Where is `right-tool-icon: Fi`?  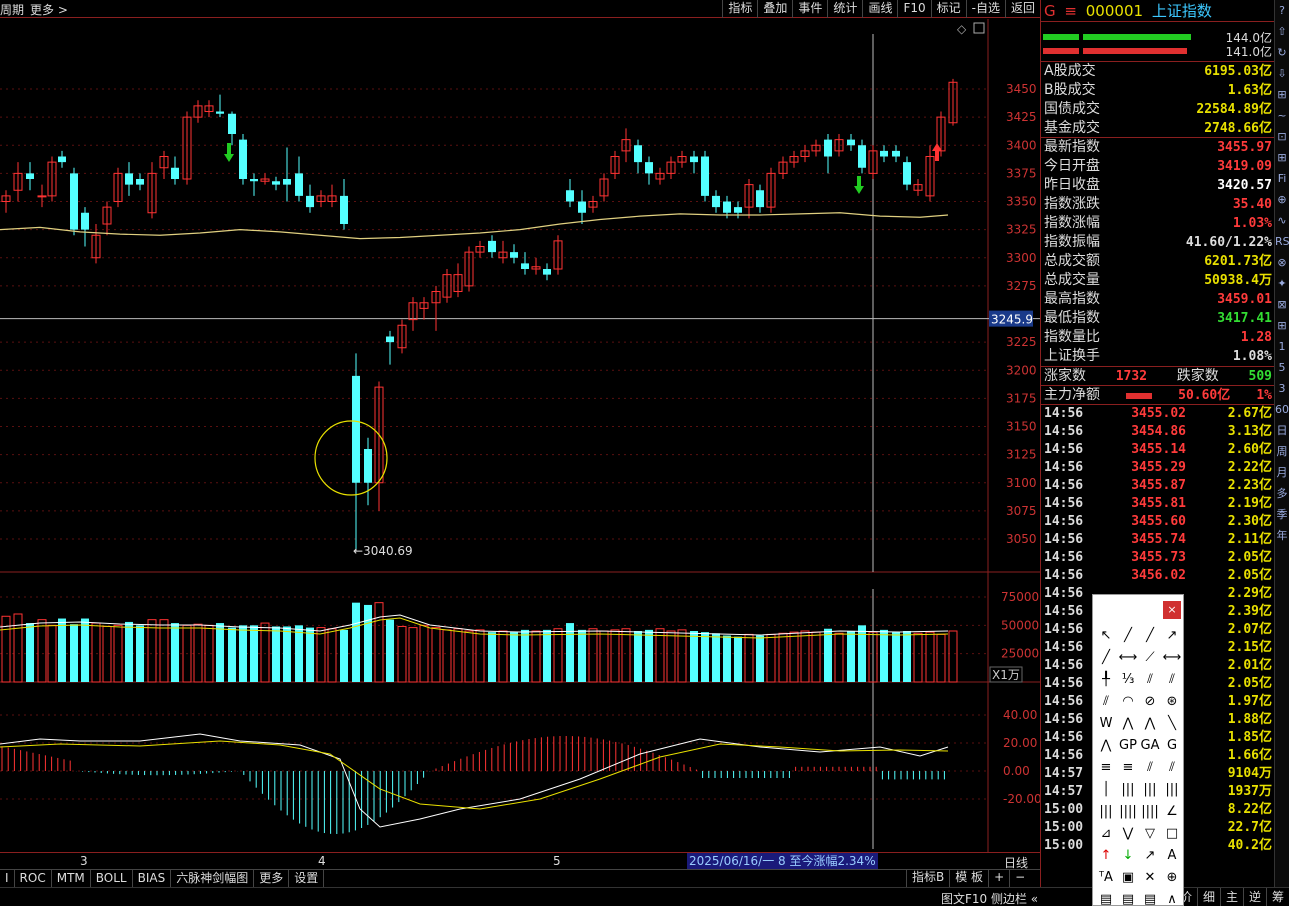
right-tool-icon: Fi is located at coordinates (1282, 178).